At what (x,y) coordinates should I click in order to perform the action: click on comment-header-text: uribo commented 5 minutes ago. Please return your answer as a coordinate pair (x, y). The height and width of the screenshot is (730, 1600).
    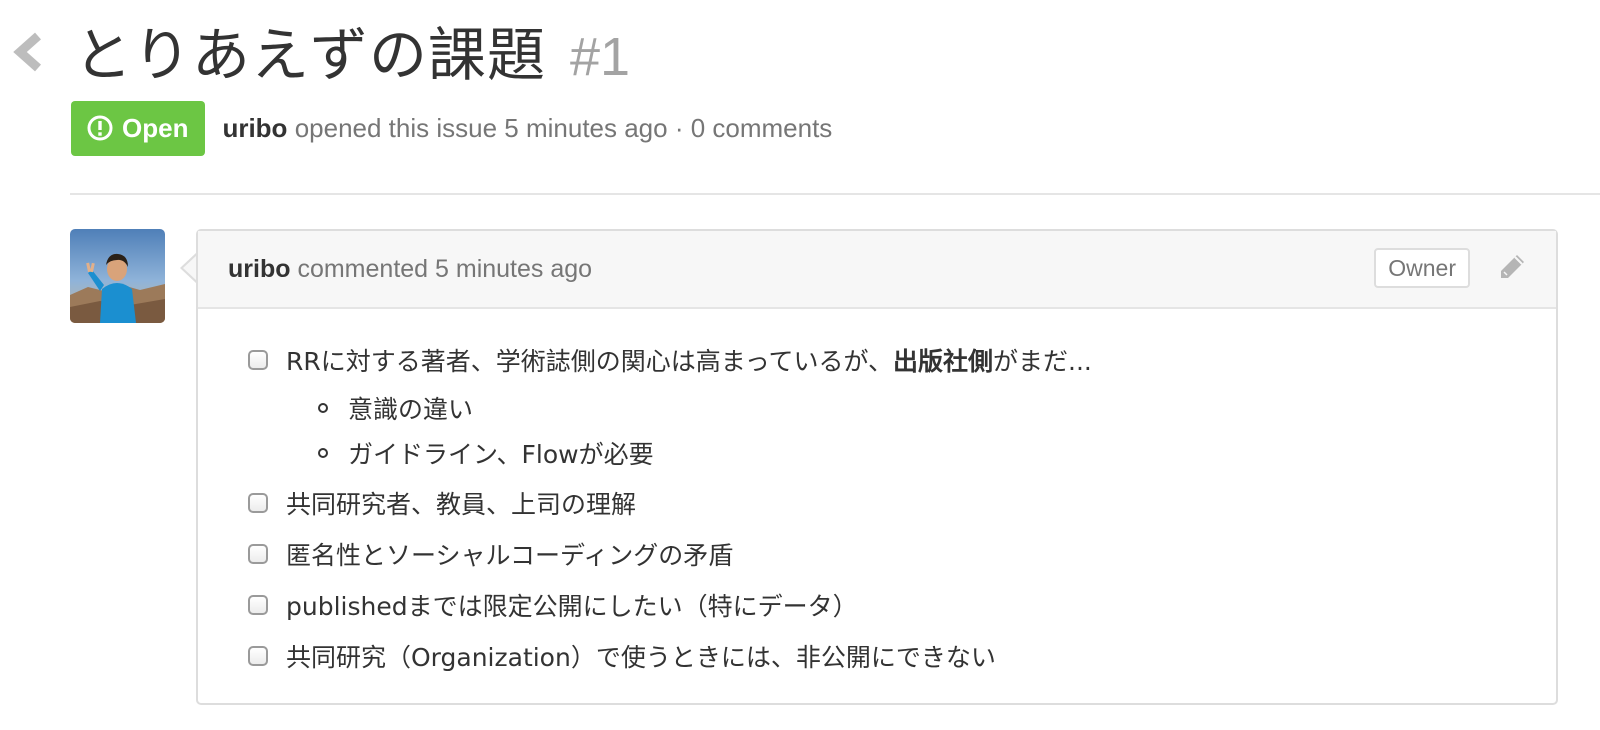
    Looking at the image, I should click on (410, 269).